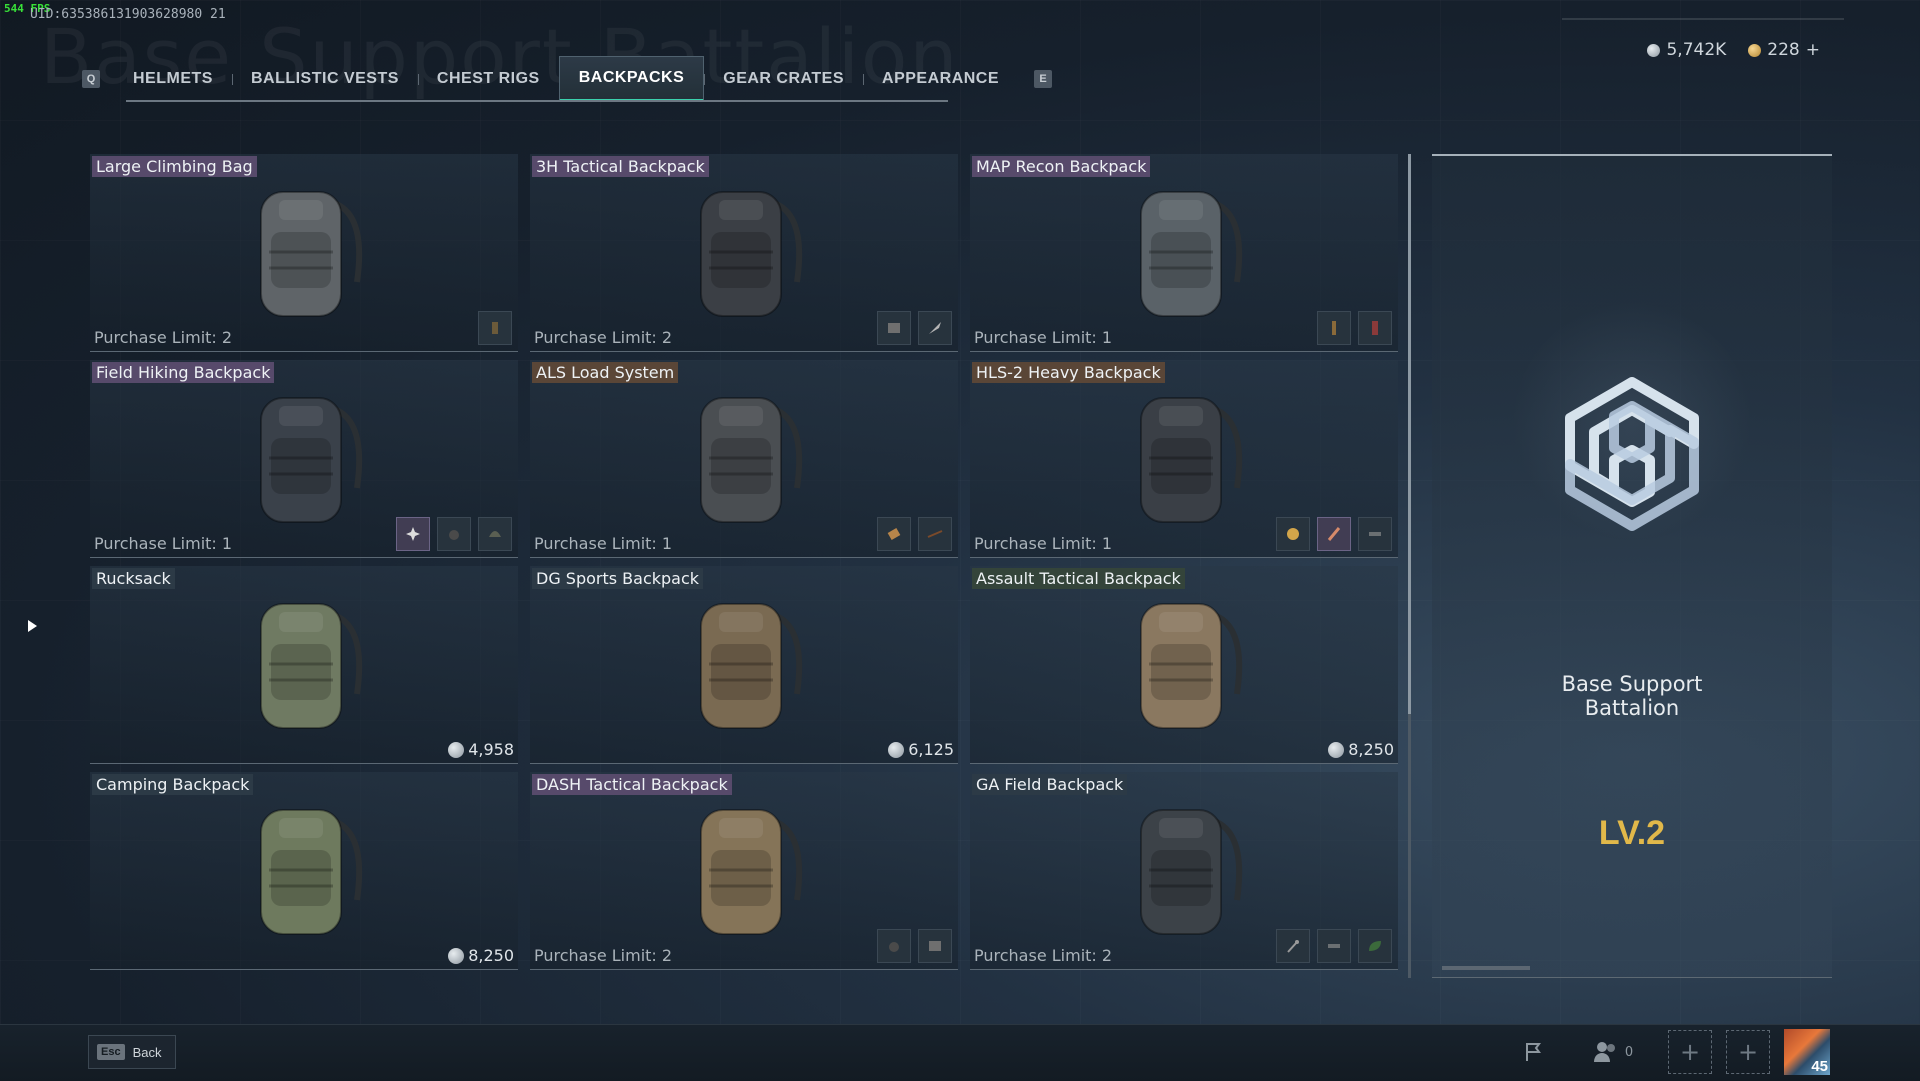  What do you see at coordinates (894, 534) in the screenshot?
I see `bandage-icon` at bounding box center [894, 534].